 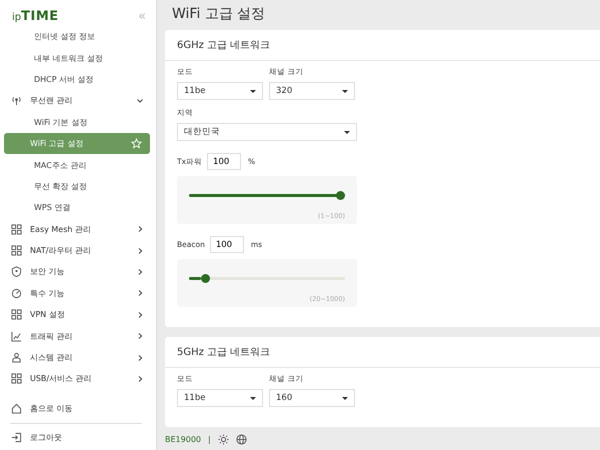 I want to click on sidebar-item: WiFi 기본 설정, so click(x=77, y=122).